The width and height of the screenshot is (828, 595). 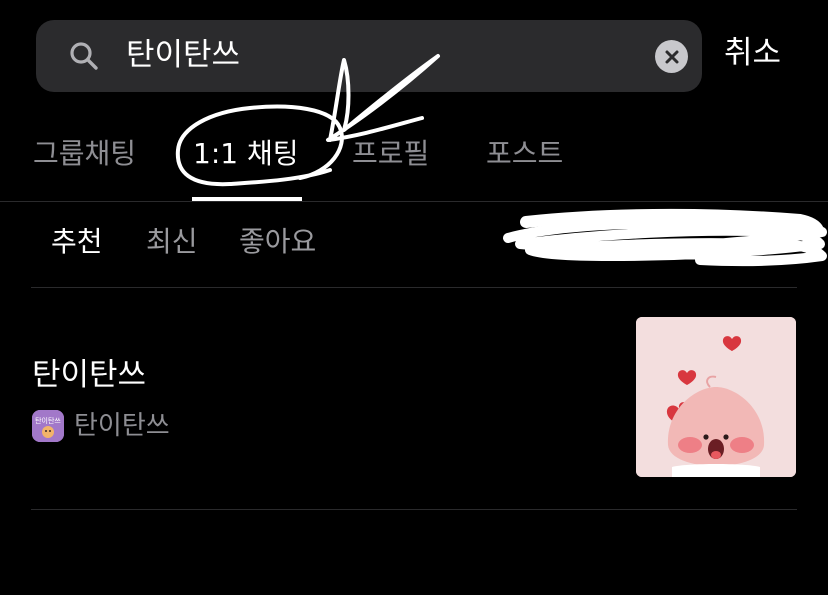 I want to click on cancel-button: 취소, so click(x=752, y=53).